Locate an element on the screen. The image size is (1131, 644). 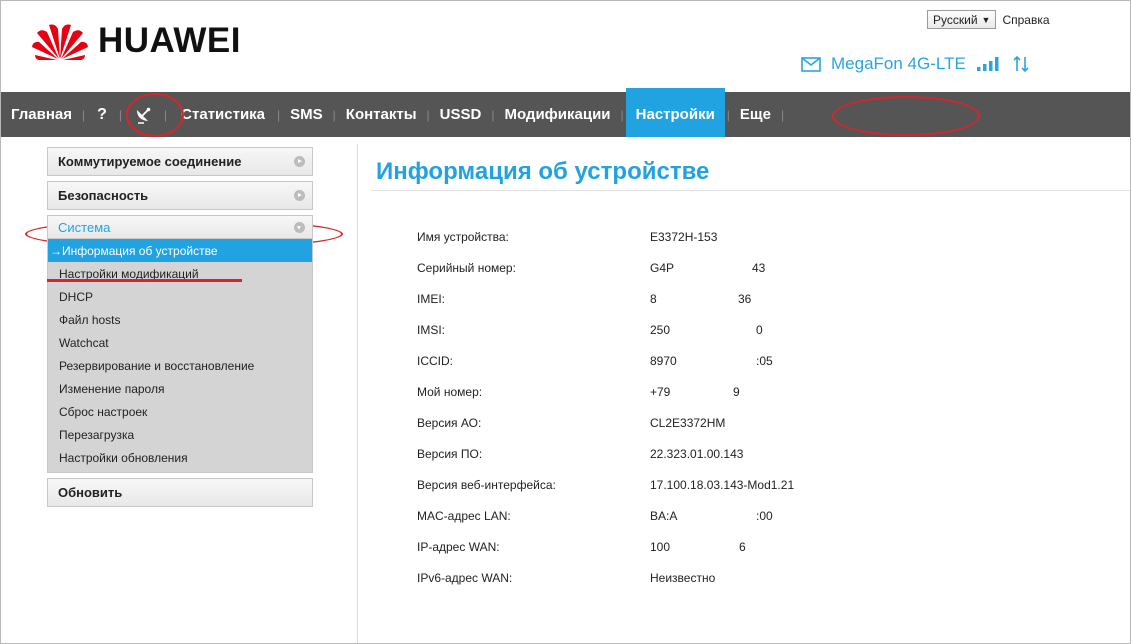
info-value: 250 is located at coordinates (660, 330).